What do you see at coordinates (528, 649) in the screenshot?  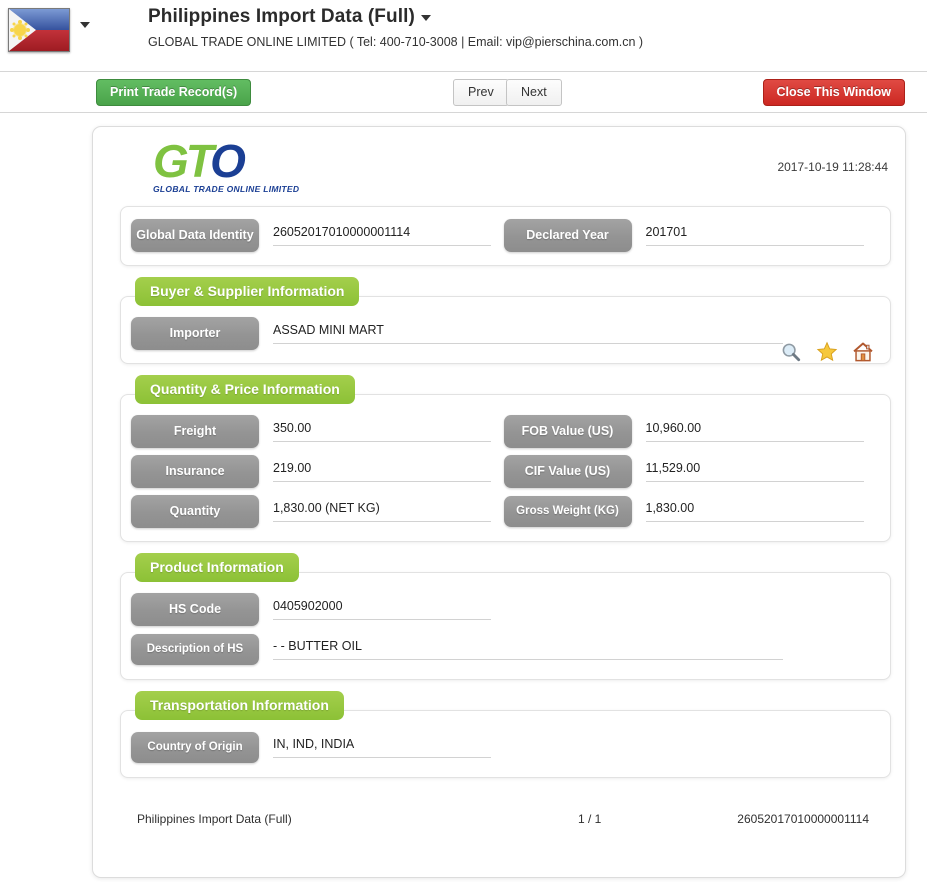 I see `field-value: - - BUTTER OIL` at bounding box center [528, 649].